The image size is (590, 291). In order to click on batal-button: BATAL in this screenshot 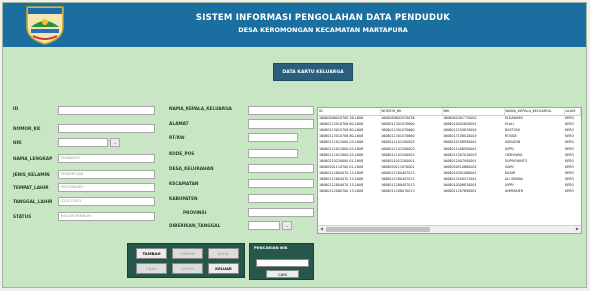, I will do `click(223, 253)`.